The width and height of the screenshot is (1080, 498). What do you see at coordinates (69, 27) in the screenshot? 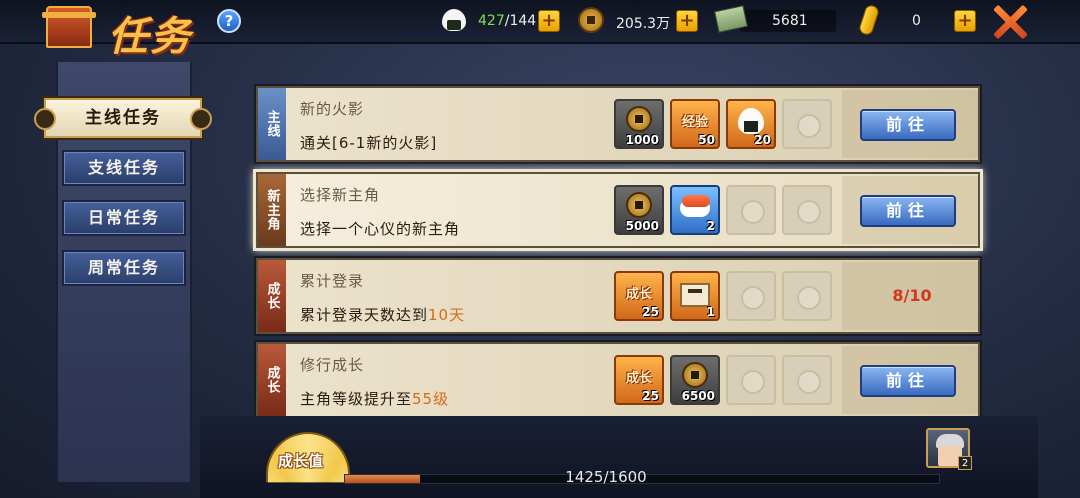
I see `torii-gate-icon` at bounding box center [69, 27].